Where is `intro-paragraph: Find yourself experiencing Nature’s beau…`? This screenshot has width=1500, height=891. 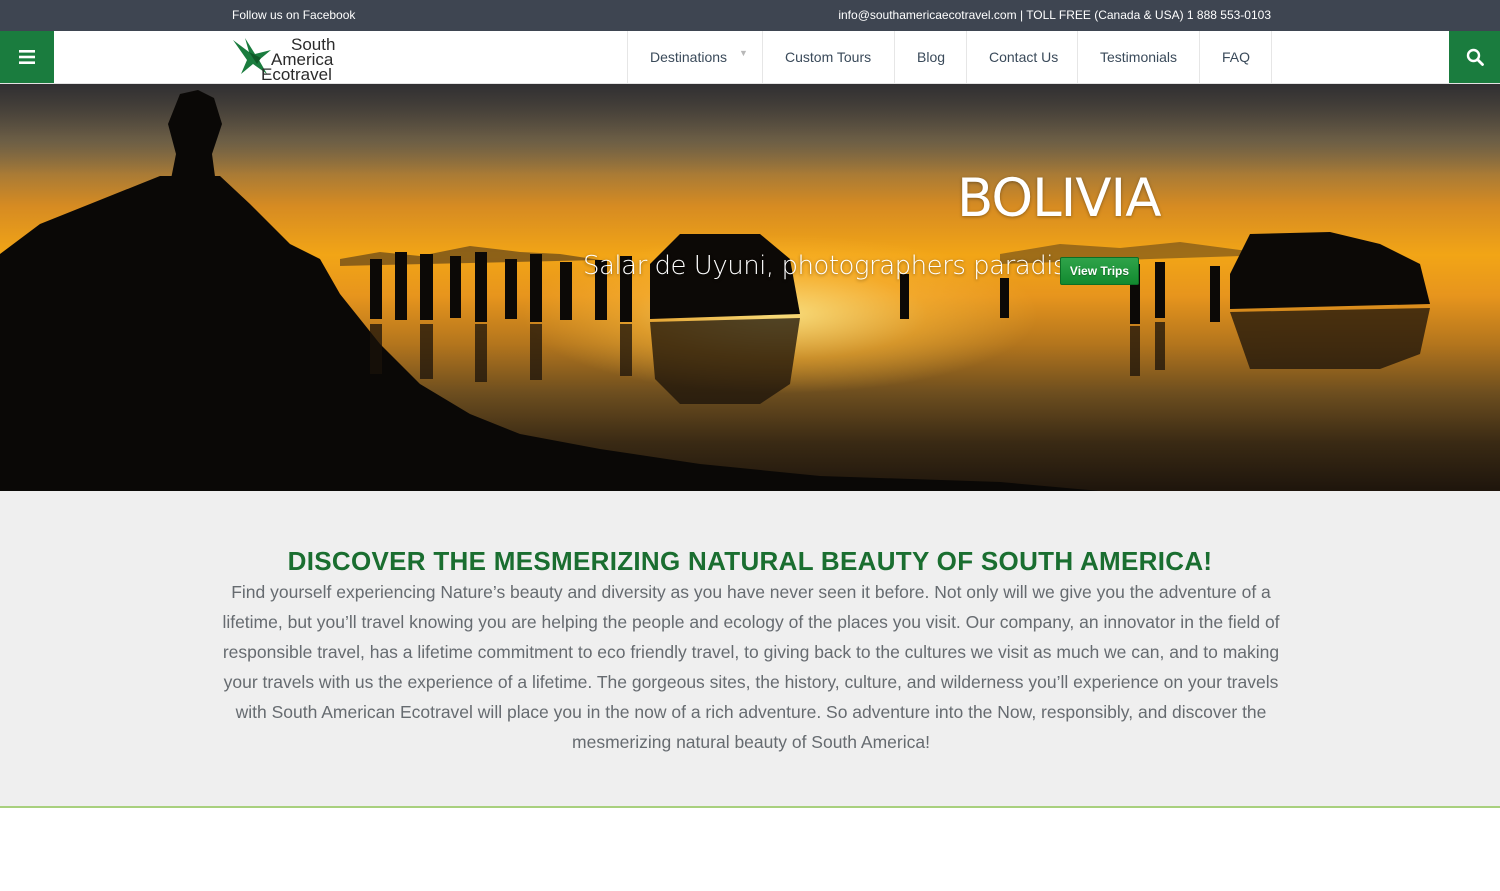
intro-paragraph: Find yourself experiencing Nature’s beau… is located at coordinates (751, 667).